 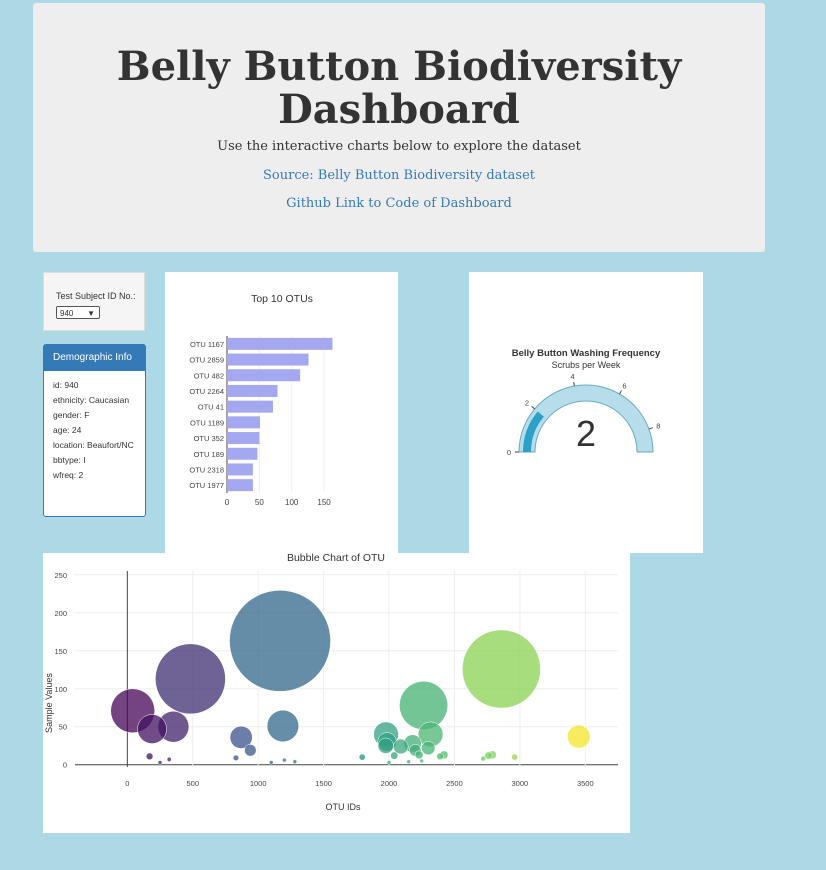 I want to click on bubble-ytick-label: 250, so click(x=60, y=575).